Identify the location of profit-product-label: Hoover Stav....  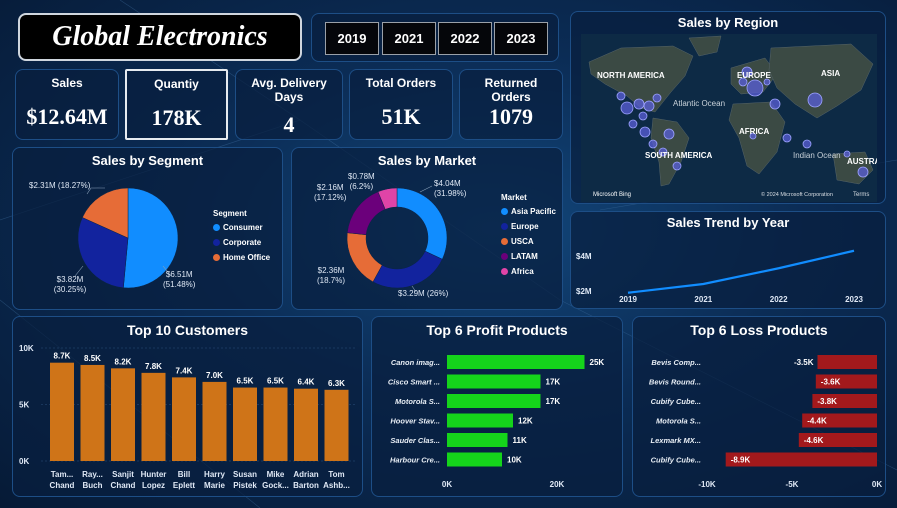
(415, 421).